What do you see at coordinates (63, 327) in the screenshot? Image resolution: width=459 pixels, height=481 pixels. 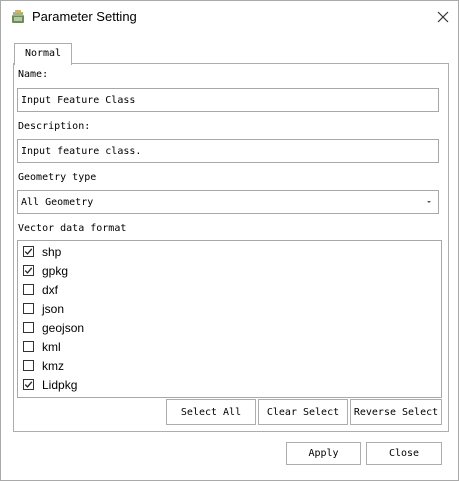 I see `format-label: geojson` at bounding box center [63, 327].